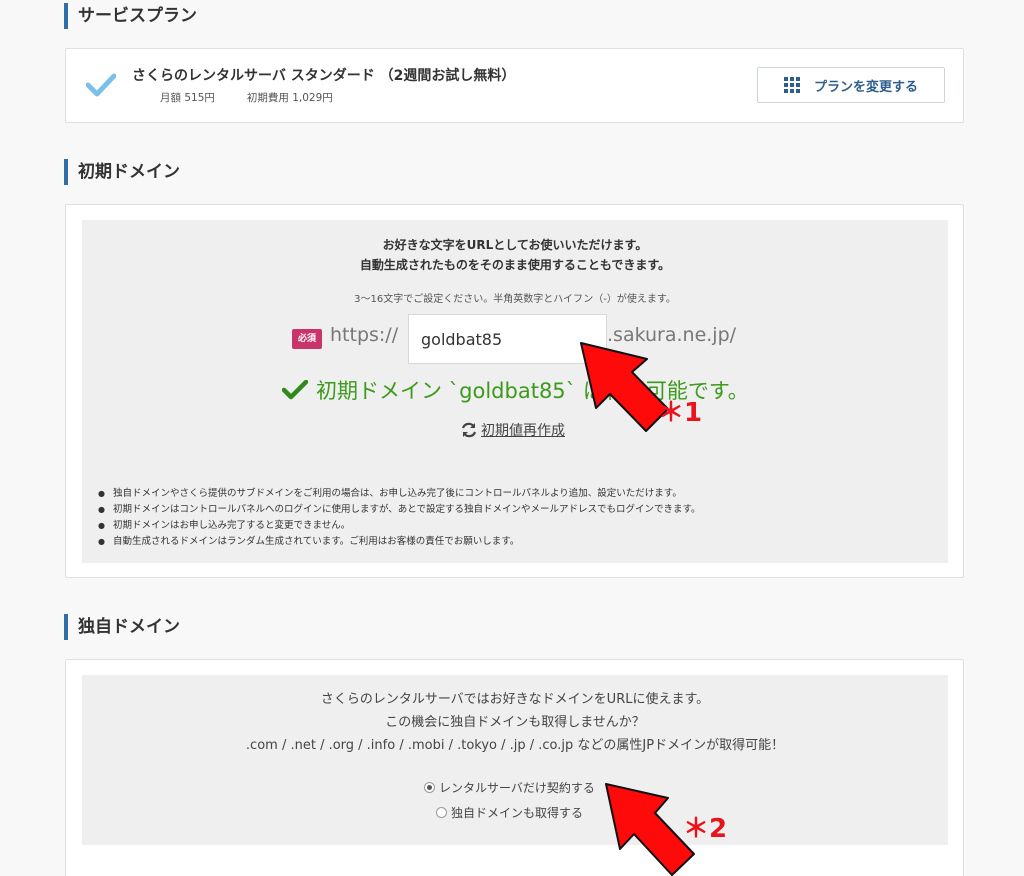  What do you see at coordinates (469, 430) in the screenshot?
I see `refresh-icon` at bounding box center [469, 430].